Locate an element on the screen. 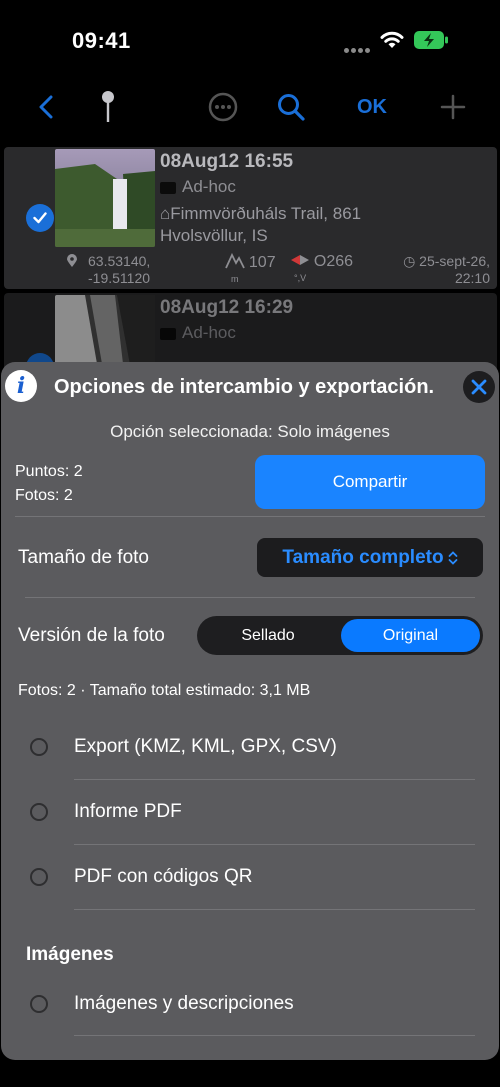  ellipsis-circle-icon is located at coordinates (223, 107).